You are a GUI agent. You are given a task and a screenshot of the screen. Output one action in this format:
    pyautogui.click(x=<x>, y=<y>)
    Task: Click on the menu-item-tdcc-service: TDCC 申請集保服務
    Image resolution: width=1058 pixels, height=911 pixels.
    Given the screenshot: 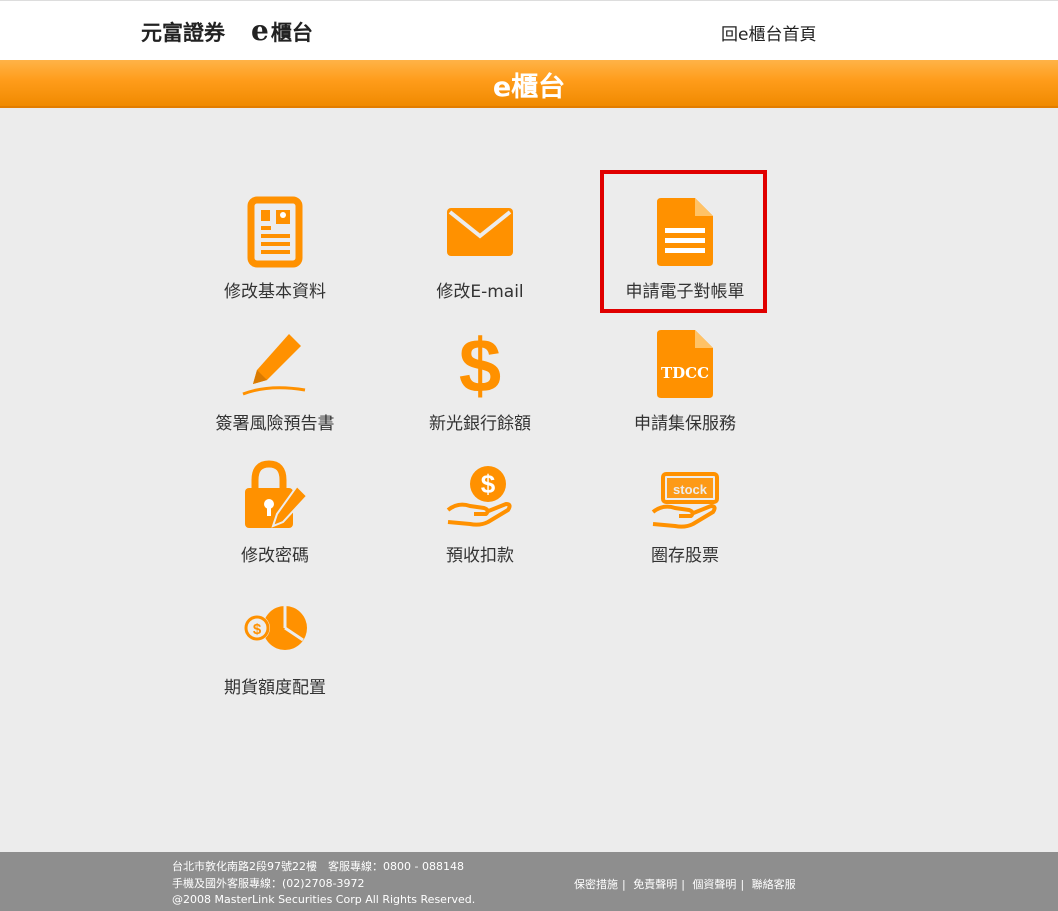 What is the action you would take?
    pyautogui.click(x=685, y=371)
    